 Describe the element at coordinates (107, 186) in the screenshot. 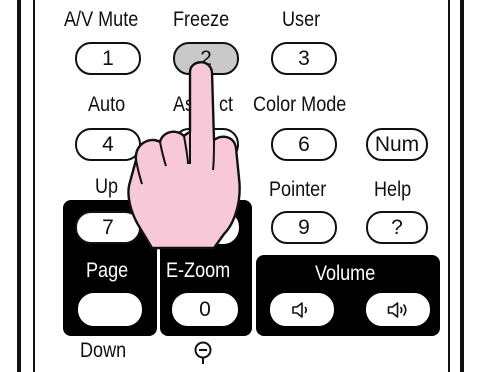

I see `page-up-label-partial: Up` at that location.